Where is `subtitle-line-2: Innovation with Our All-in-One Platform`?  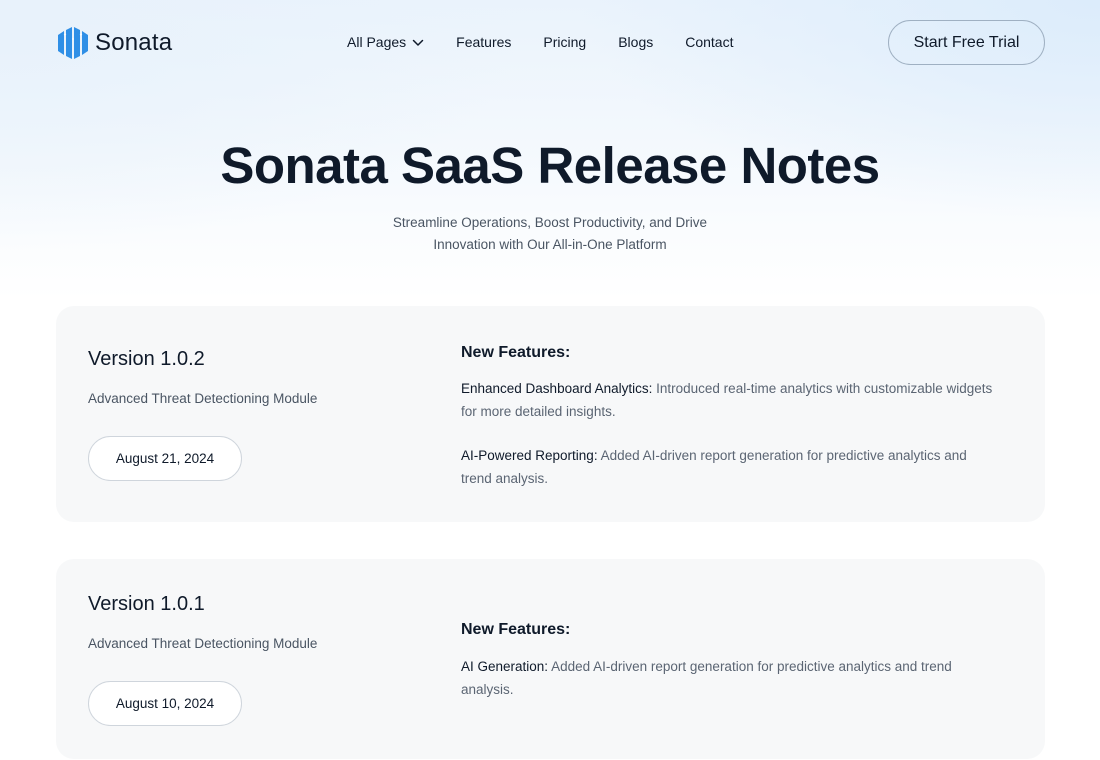 subtitle-line-2: Innovation with Our All-in-One Platform is located at coordinates (550, 244).